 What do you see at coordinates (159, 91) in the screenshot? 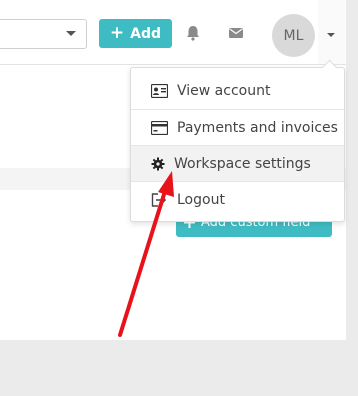
I see `id-card-icon` at bounding box center [159, 91].